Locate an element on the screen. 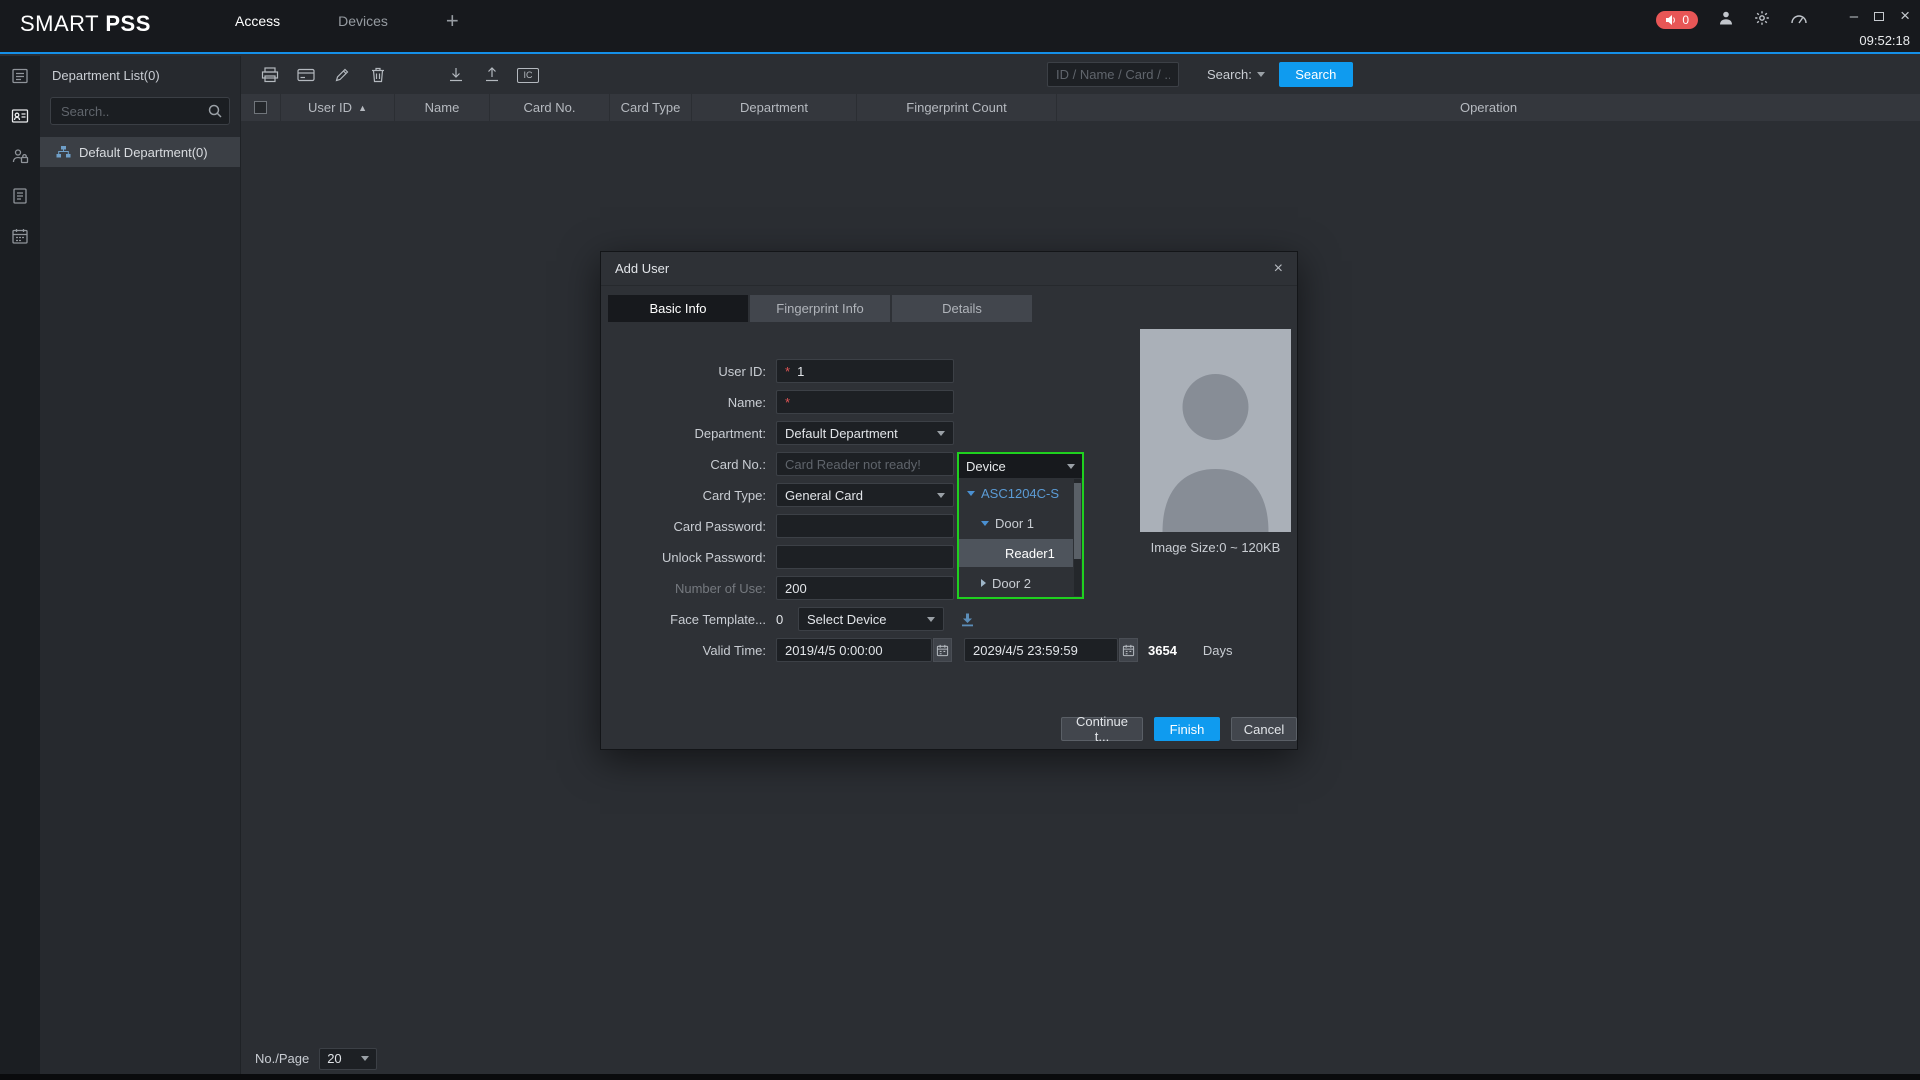 The width and height of the screenshot is (1920, 1080). select-device-dropdown: Select Device is located at coordinates (871, 619).